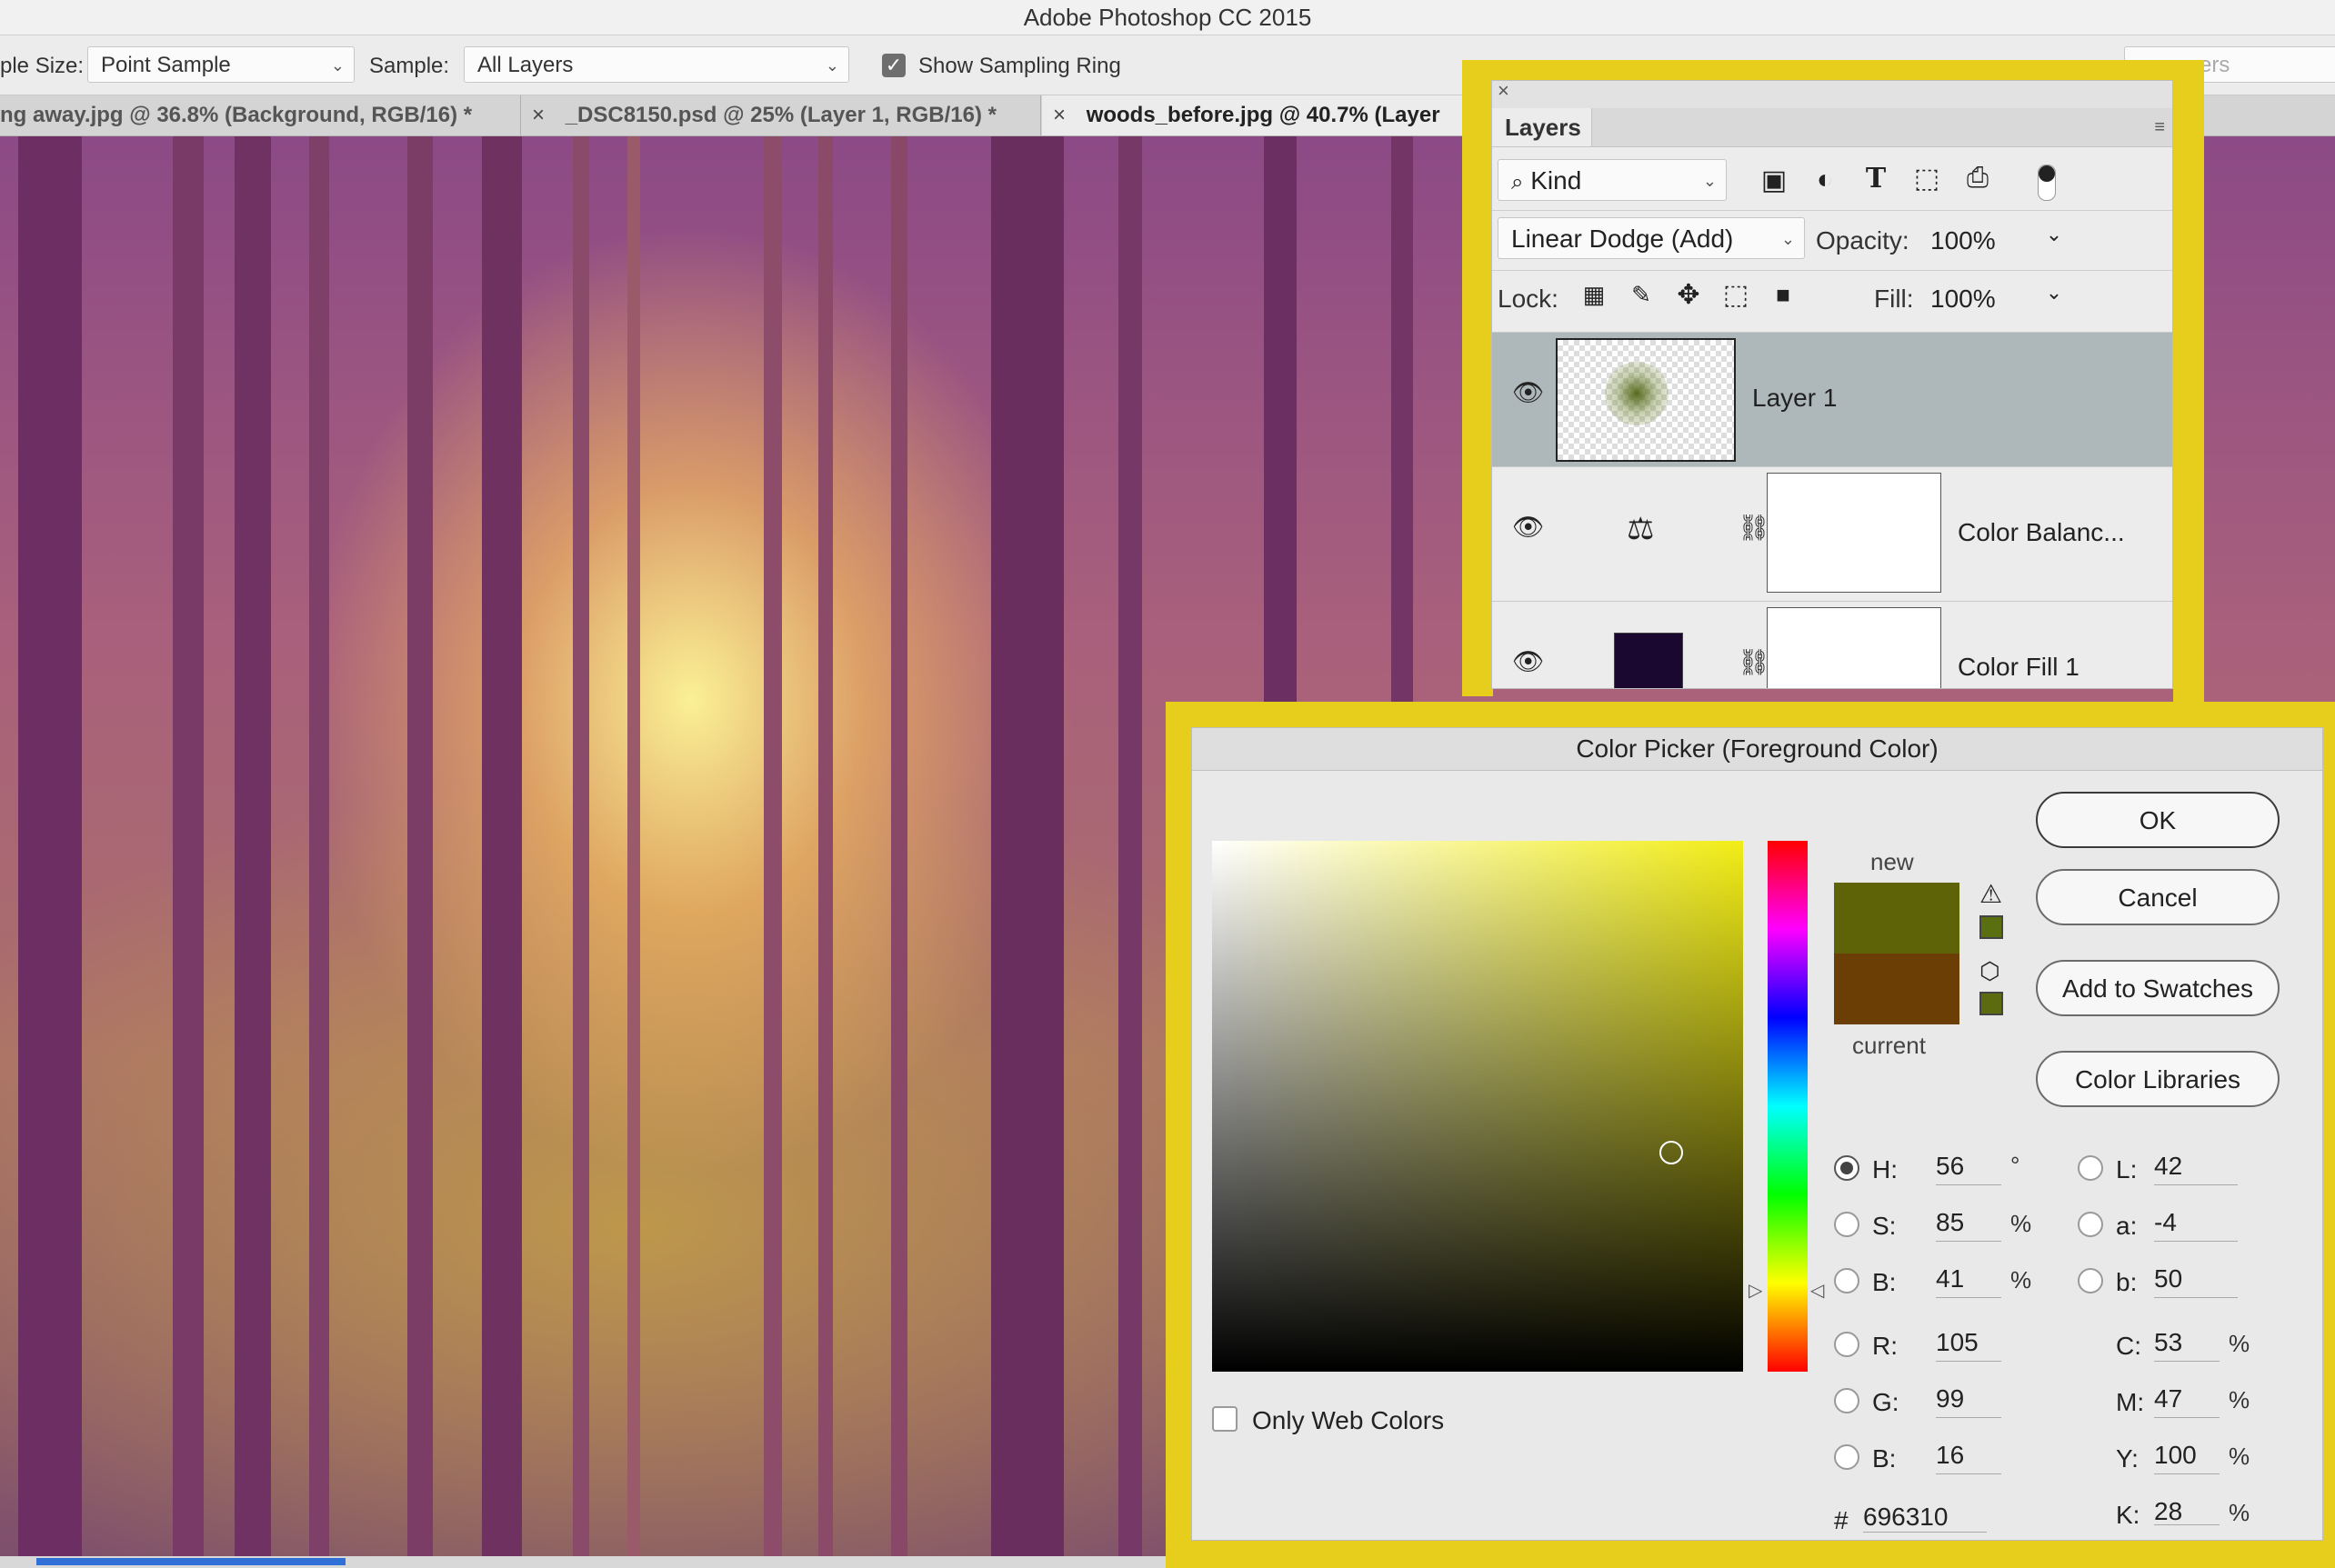 This screenshot has width=2335, height=1568. I want to click on only-web-colors-checkbox, so click(1225, 1419).